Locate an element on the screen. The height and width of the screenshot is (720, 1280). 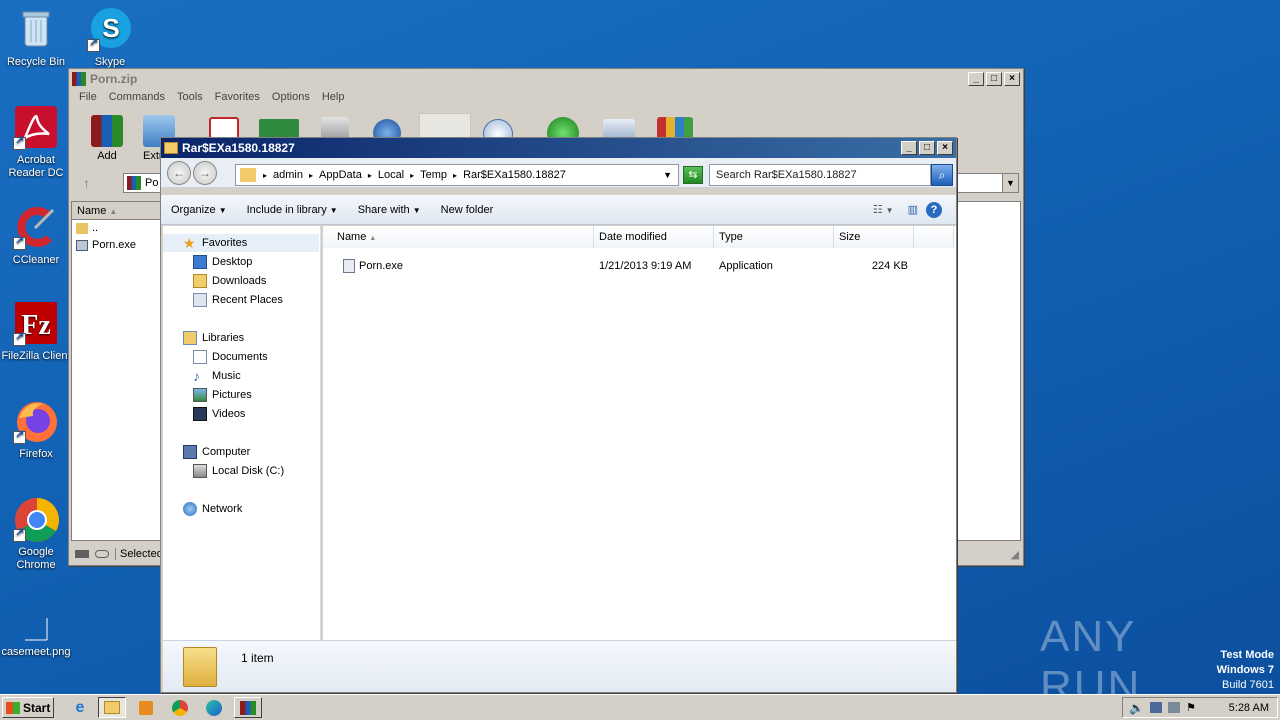
nav-label: Libraries is located at coordinates (223, 338).